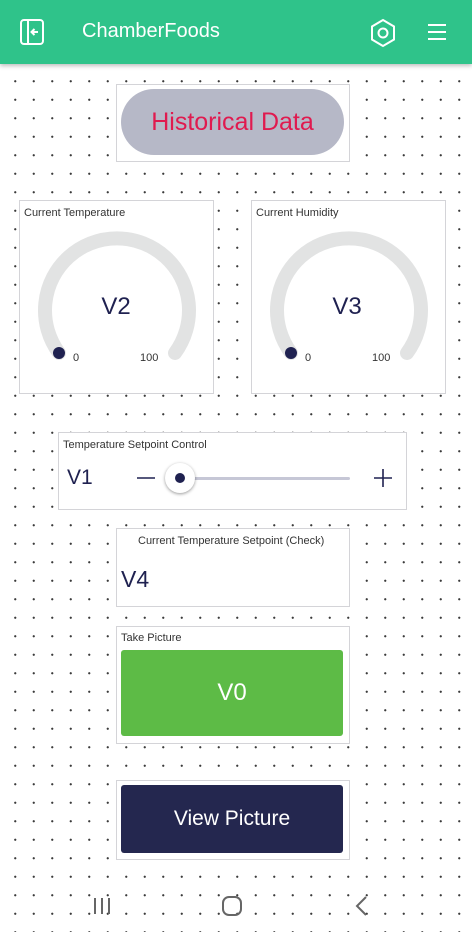 Image resolution: width=472 pixels, height=932 pixels. What do you see at coordinates (308, 358) in the screenshot?
I see `humidity-gauge-min: 0` at bounding box center [308, 358].